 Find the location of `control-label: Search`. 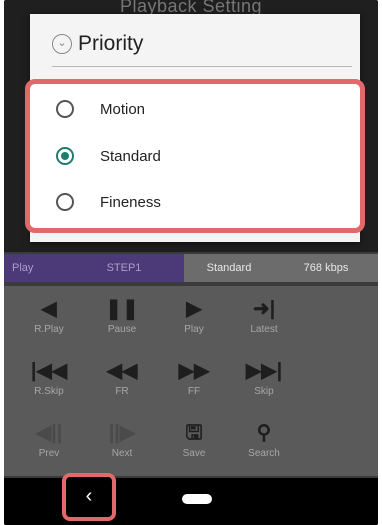

control-label: Search is located at coordinates (264, 453).